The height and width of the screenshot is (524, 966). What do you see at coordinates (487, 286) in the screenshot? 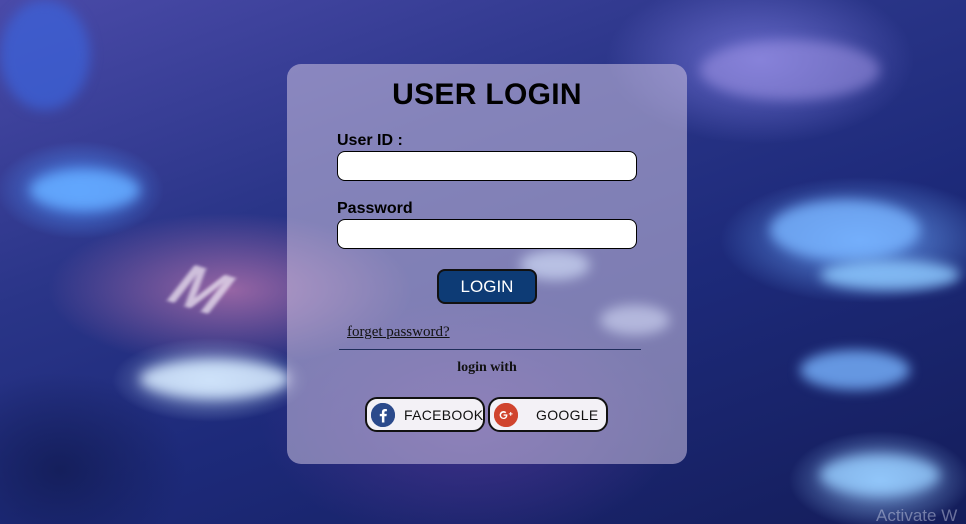
I see `login-button: LOGIN` at bounding box center [487, 286].